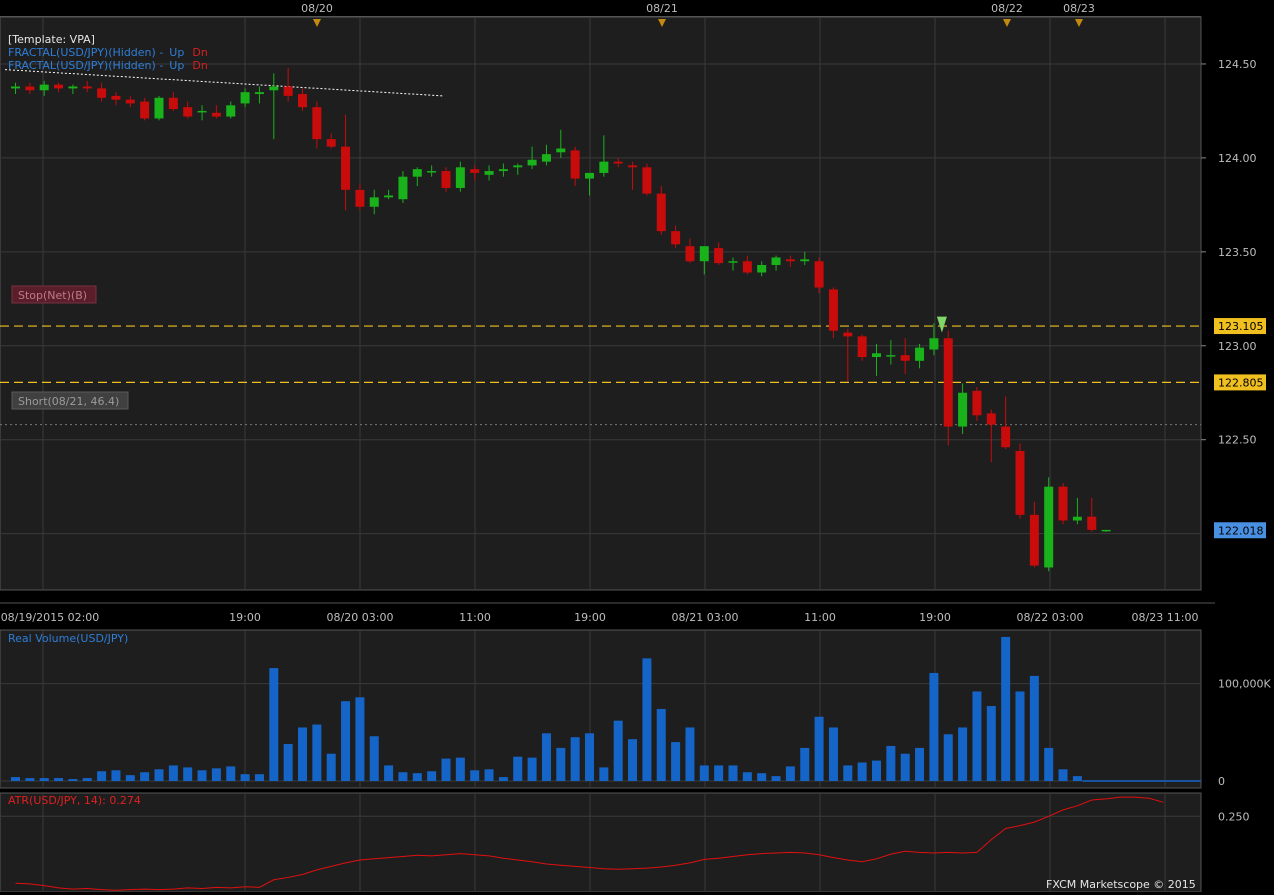 The image size is (1274, 895). Describe the element at coordinates (85, 65) in the screenshot. I see `fractal-legend-2-name: FRACTAL(USD/JPY)(Hidden) -` at that location.